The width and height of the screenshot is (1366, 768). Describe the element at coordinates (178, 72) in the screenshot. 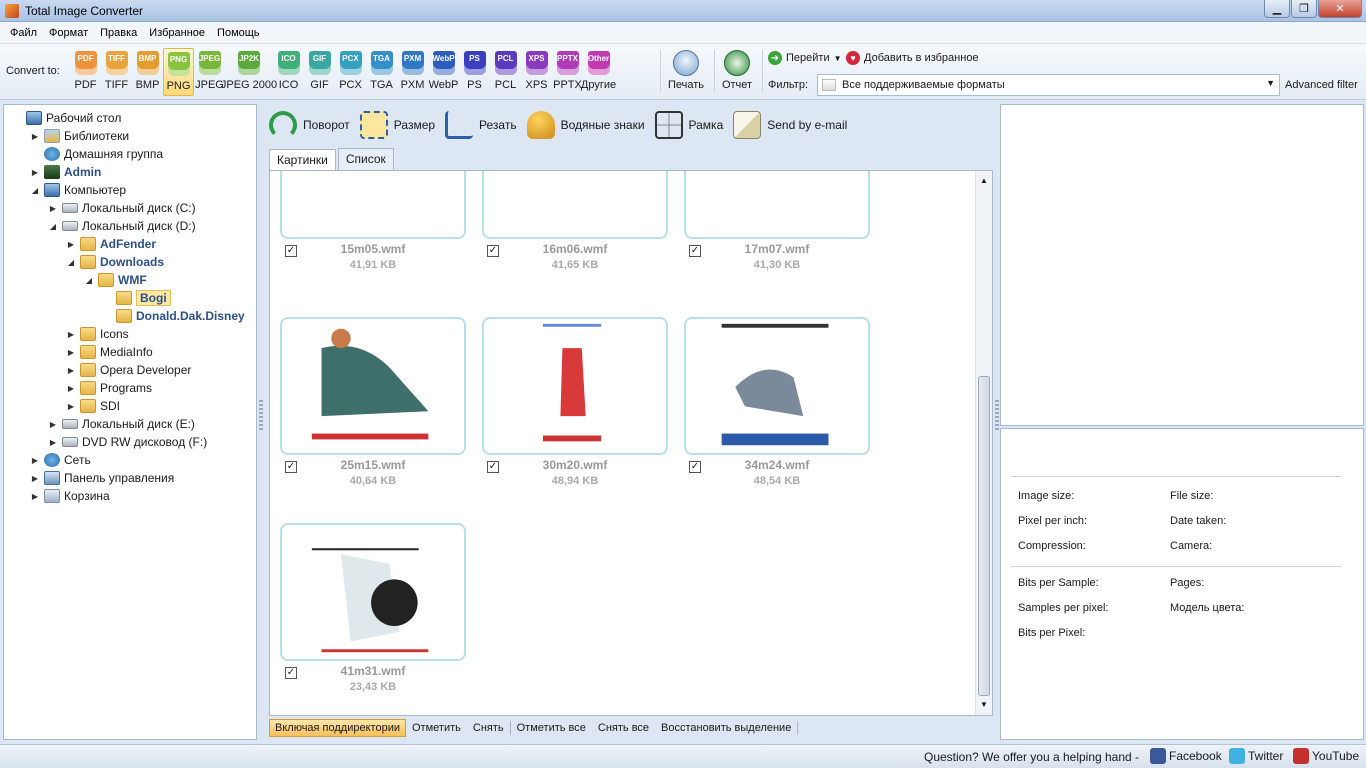

I see `format-png-button: PNG PNG` at that location.